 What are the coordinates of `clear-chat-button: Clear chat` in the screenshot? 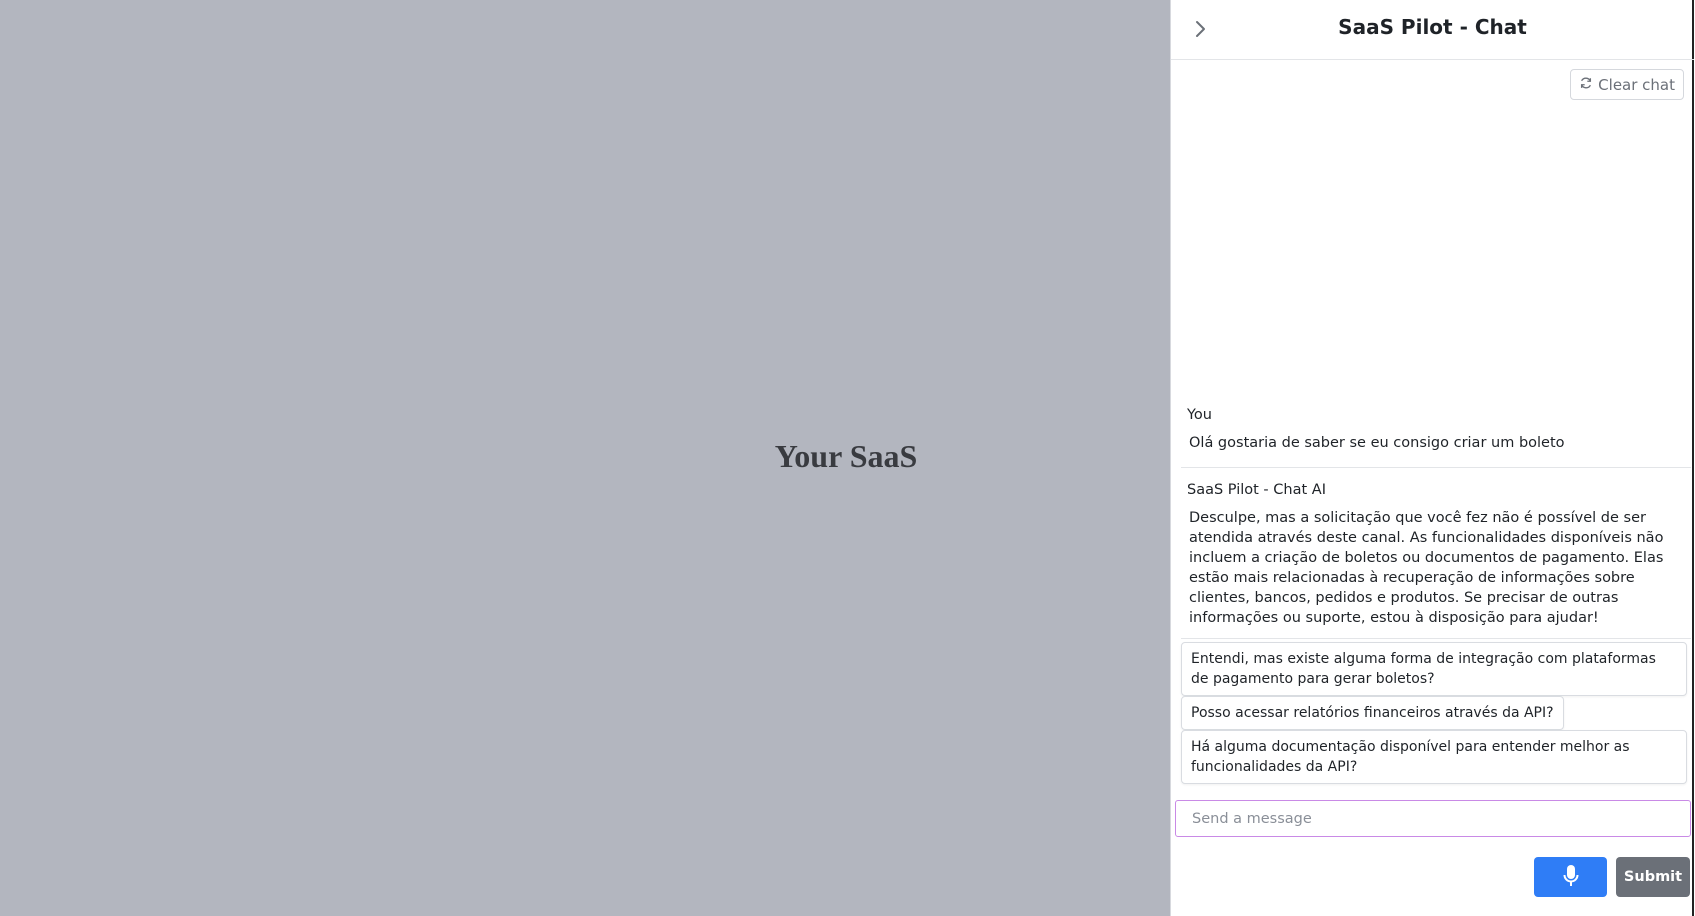 It's located at (1627, 84).